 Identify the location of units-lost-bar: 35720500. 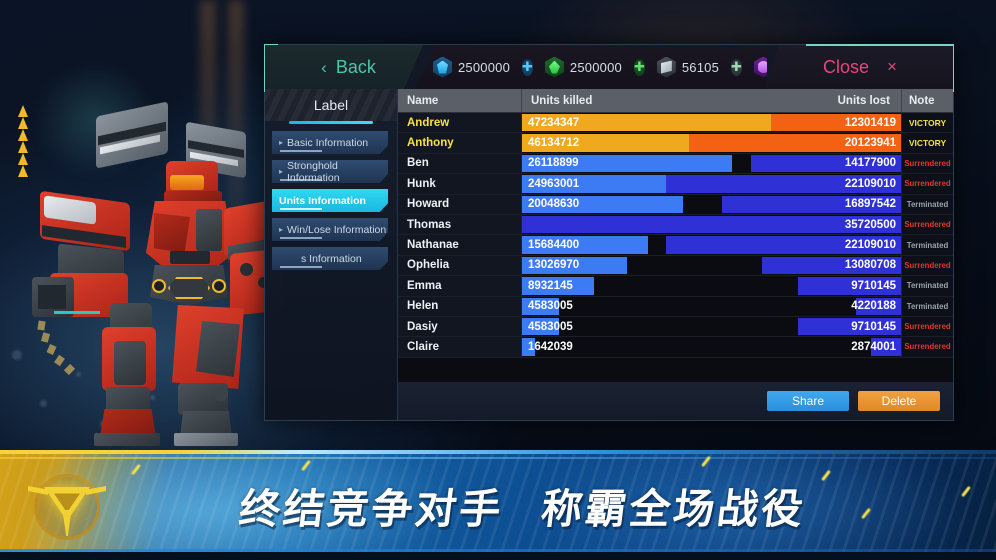
(711, 224).